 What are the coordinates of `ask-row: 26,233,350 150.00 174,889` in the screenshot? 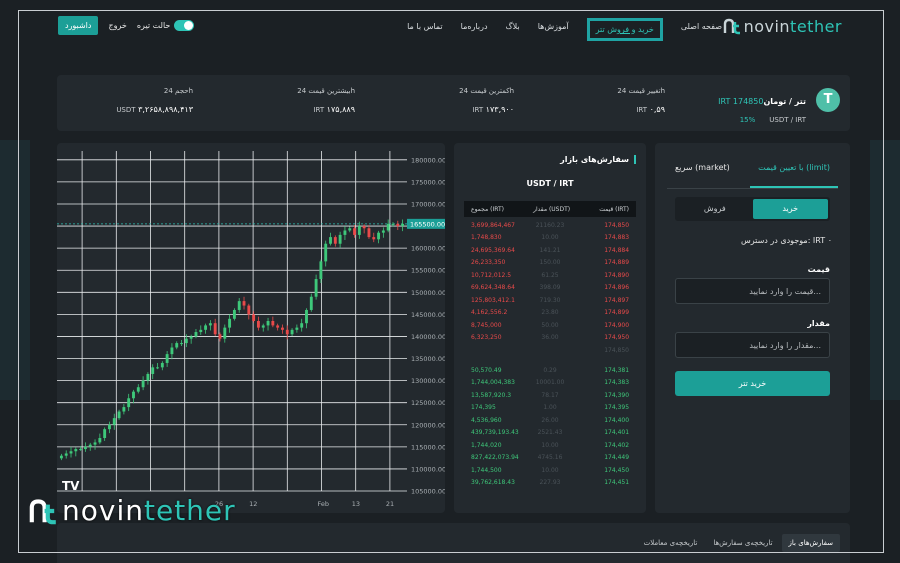 It's located at (550, 263).